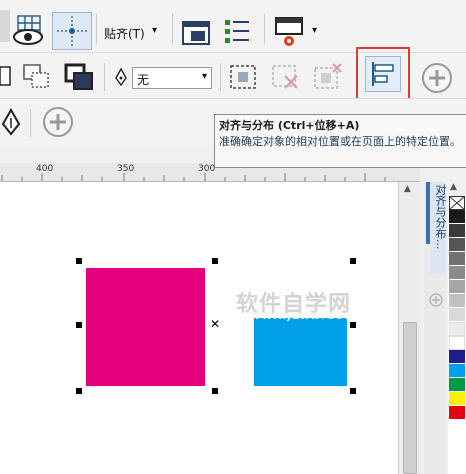  I want to click on window-icon, so click(196, 33).